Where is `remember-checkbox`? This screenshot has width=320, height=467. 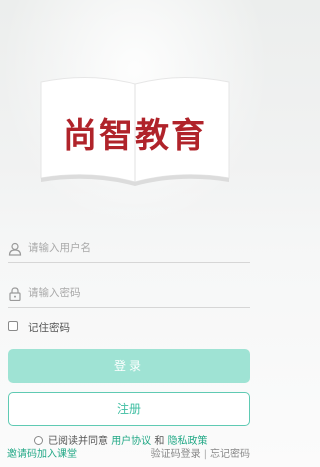 remember-checkbox is located at coordinates (13, 326).